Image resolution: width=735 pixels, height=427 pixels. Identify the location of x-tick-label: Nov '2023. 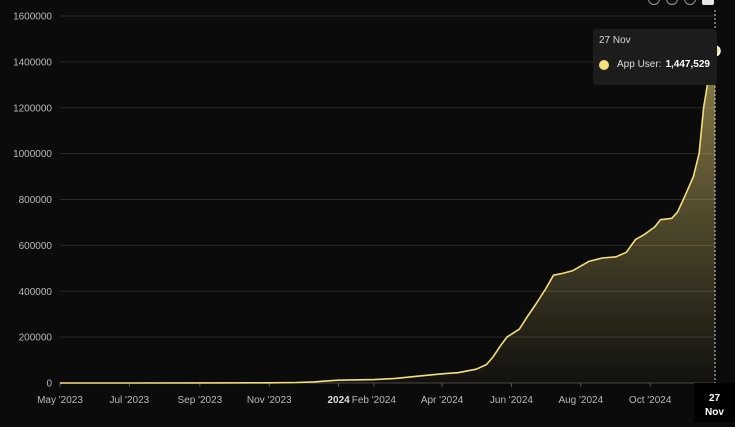
(269, 400).